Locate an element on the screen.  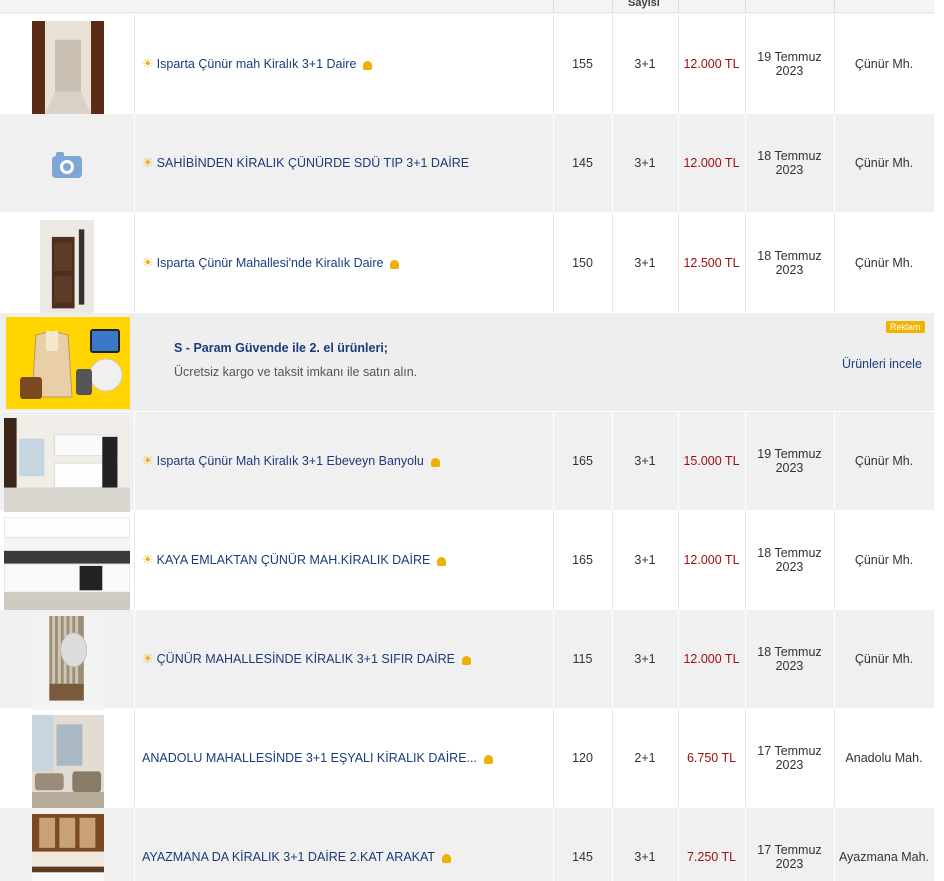
price-cell: 6.750 TL is located at coordinates (711, 758).